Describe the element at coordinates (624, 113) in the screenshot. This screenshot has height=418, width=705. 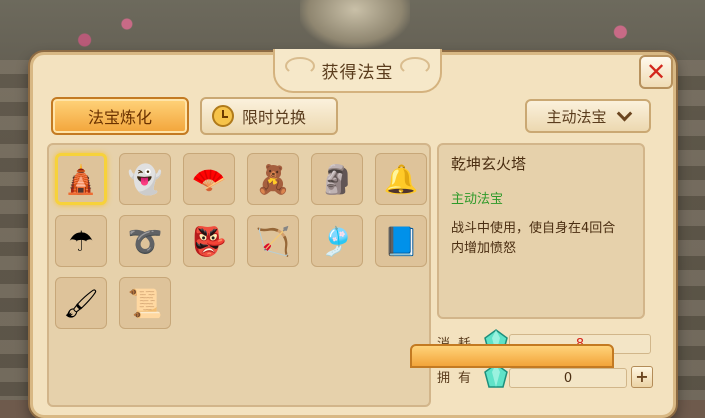
I see `chevron-down-icon` at that location.